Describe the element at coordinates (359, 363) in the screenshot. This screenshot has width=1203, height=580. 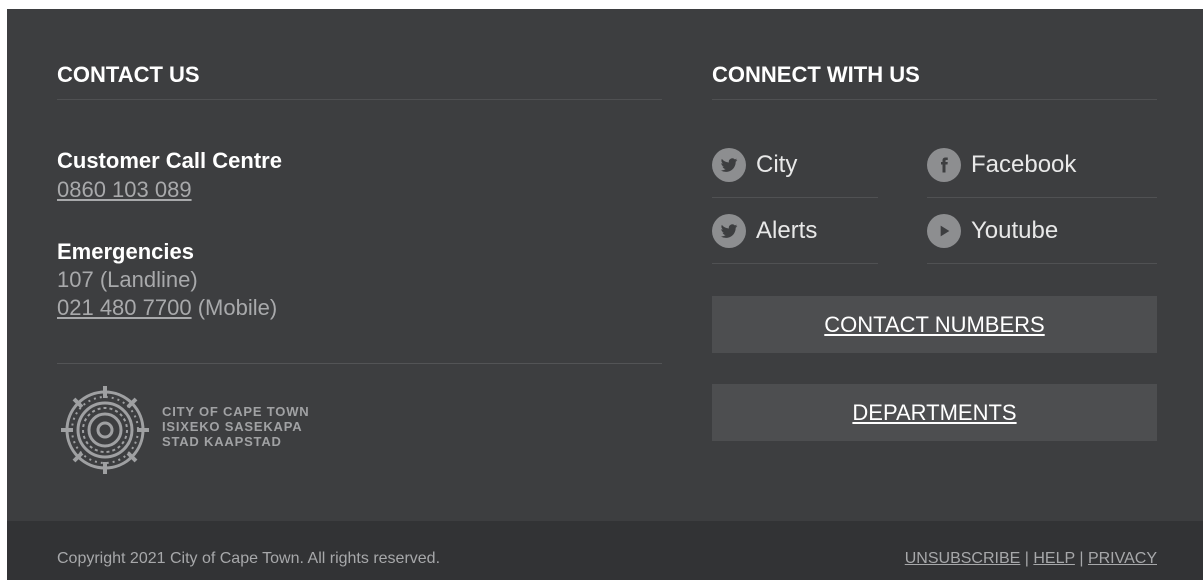
I see `left-divider` at that location.